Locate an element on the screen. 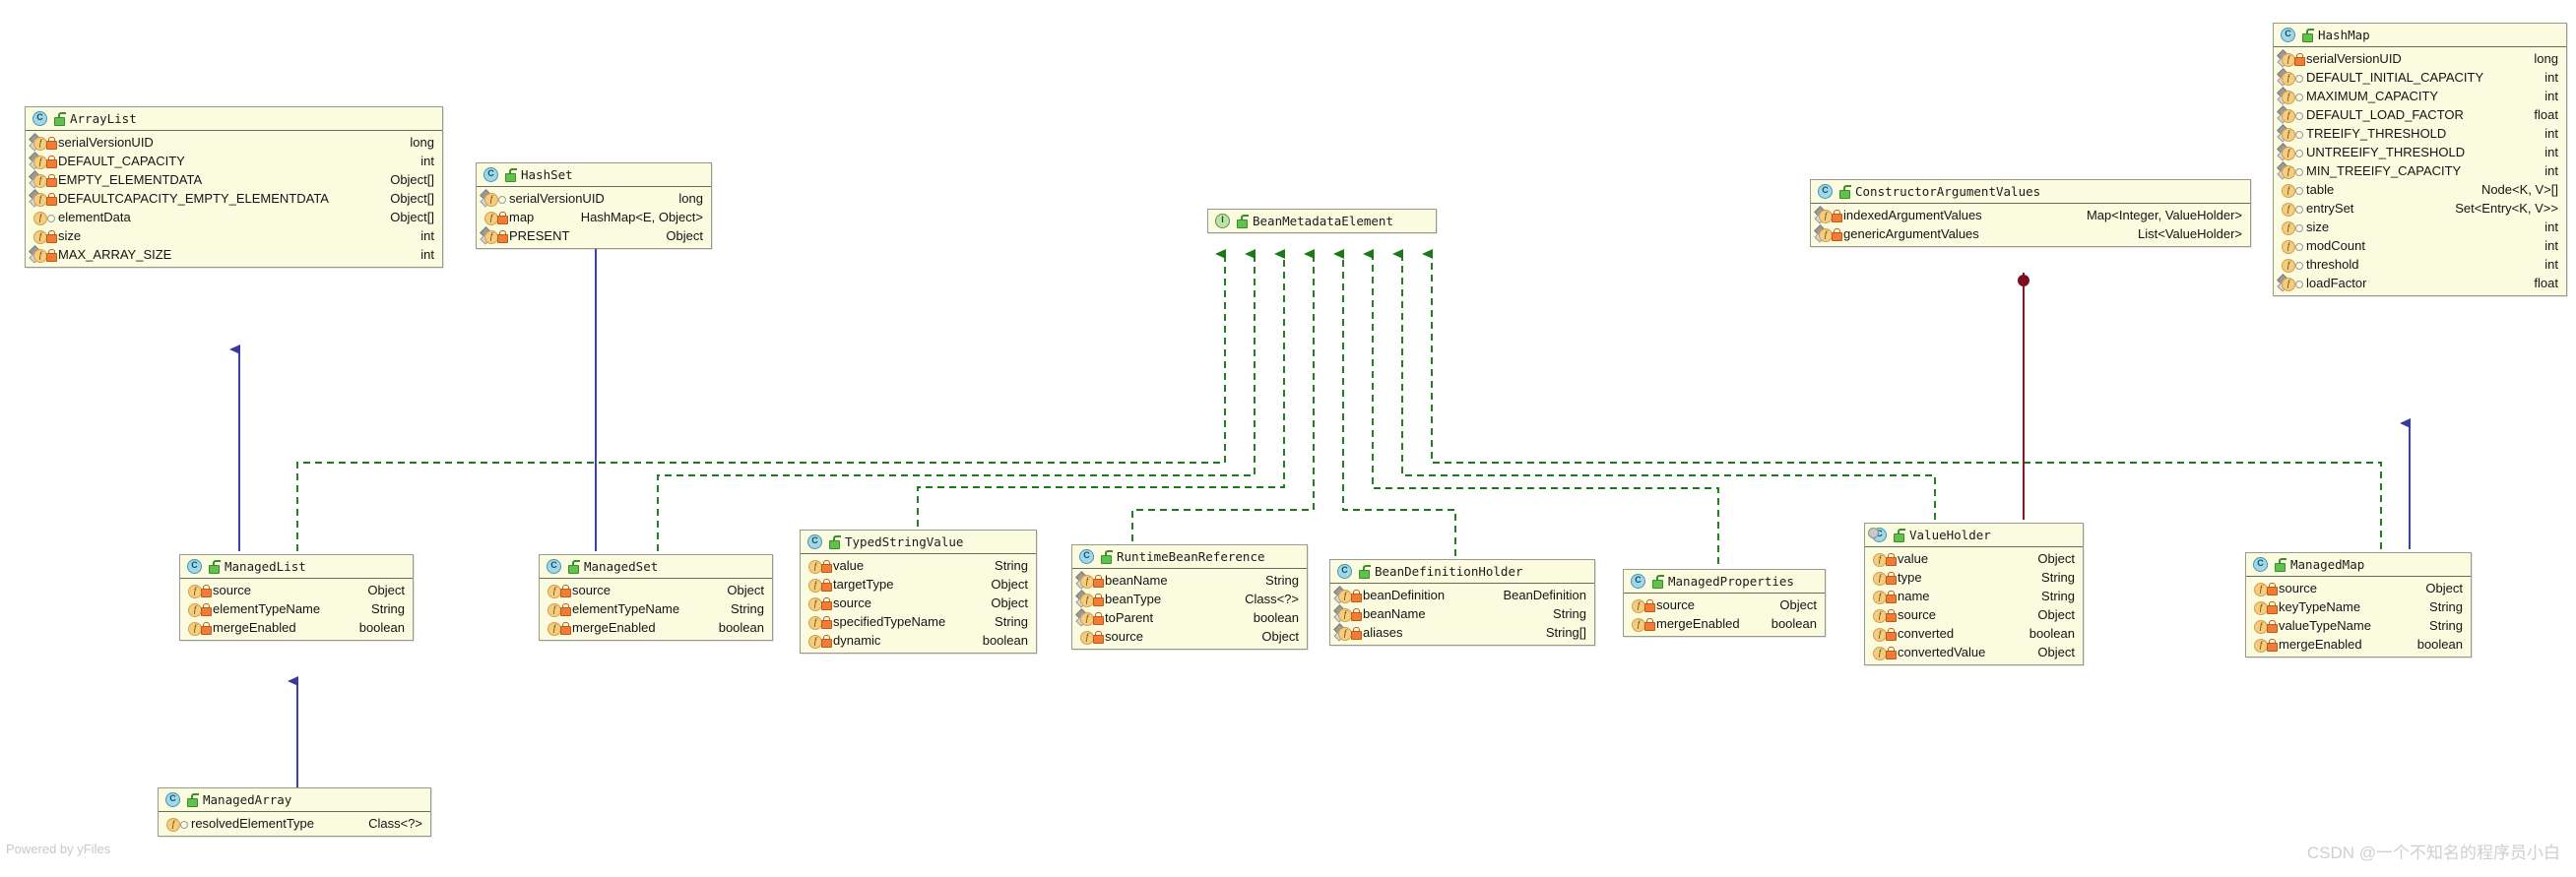  member-name: TREEIFY_THRESHOLD is located at coordinates (2376, 133).